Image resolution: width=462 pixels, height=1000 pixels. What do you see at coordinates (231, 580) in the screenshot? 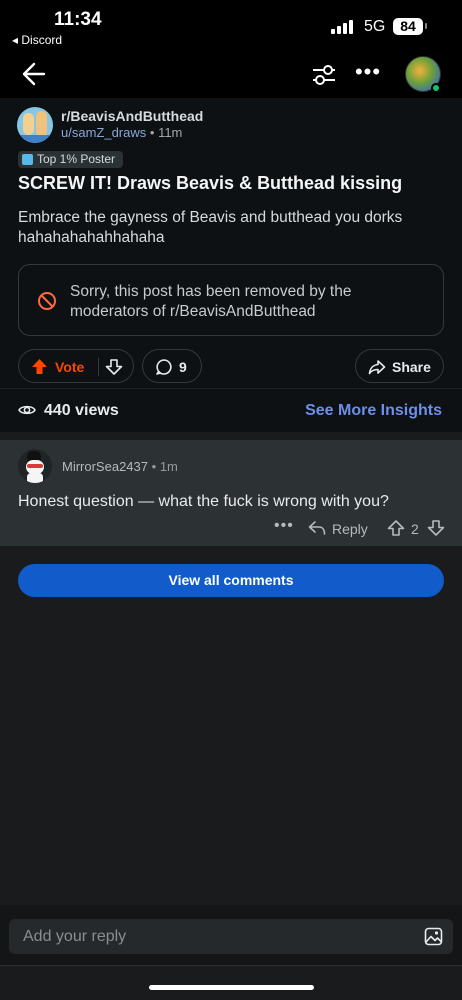
I see `view-all-comments-button: View all comments` at bounding box center [231, 580].